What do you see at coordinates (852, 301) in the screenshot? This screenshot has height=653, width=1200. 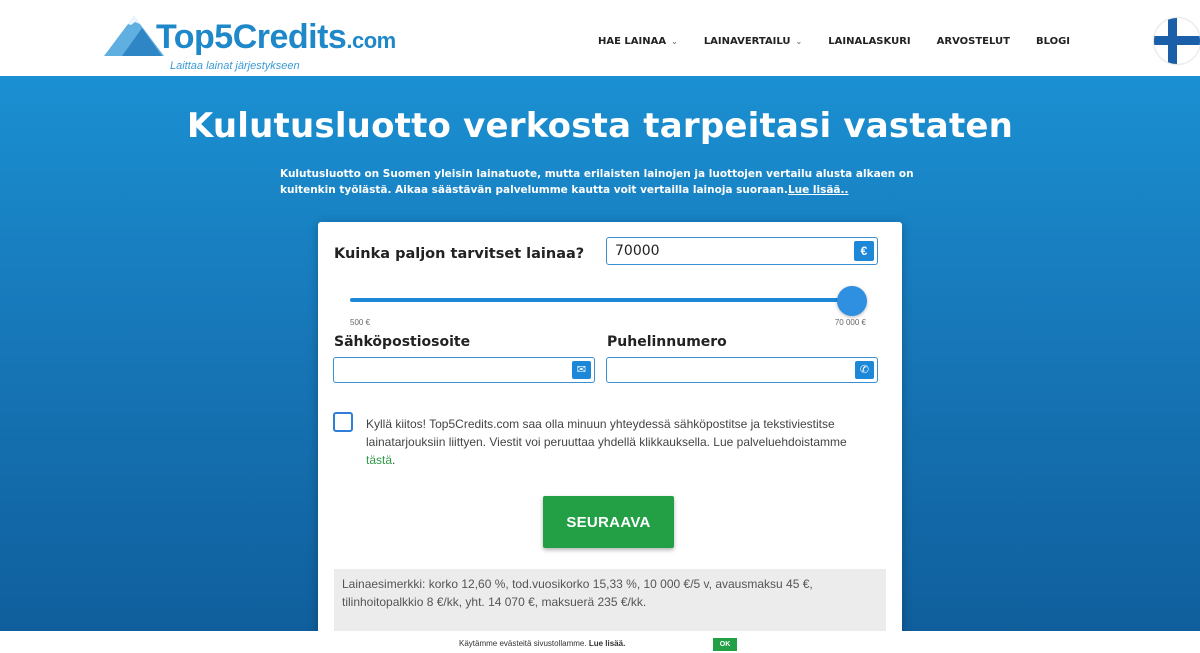 I see `amount-slider-handle` at bounding box center [852, 301].